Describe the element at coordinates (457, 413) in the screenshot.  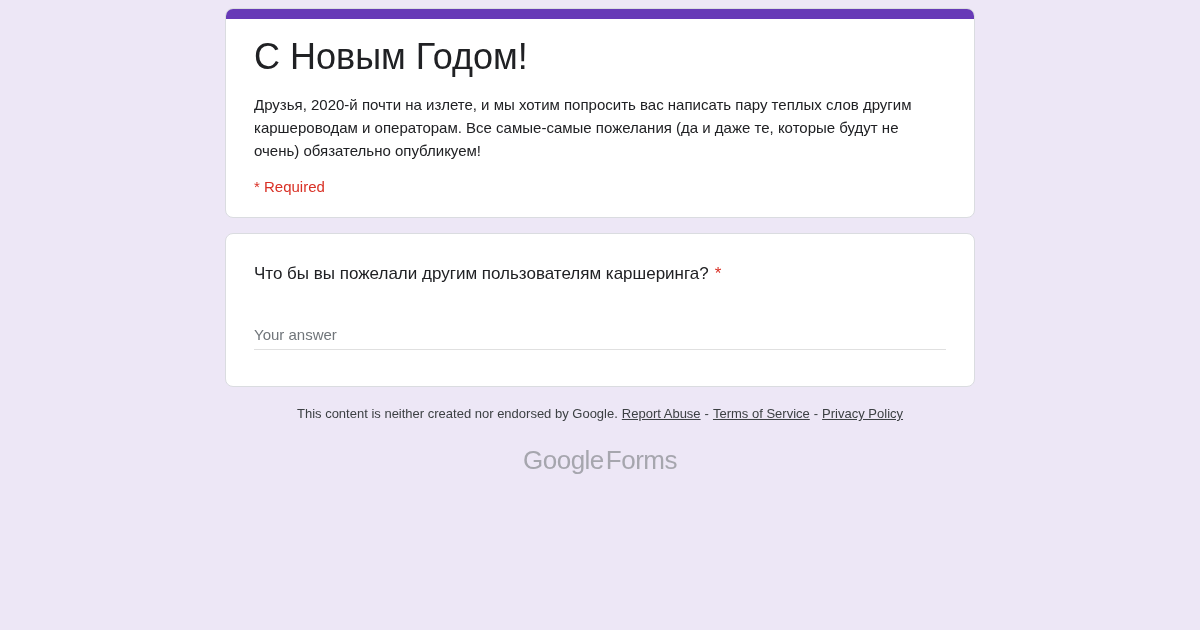
I see `disclaimer-text: This content is neither created nor endorsed by Google.` at that location.